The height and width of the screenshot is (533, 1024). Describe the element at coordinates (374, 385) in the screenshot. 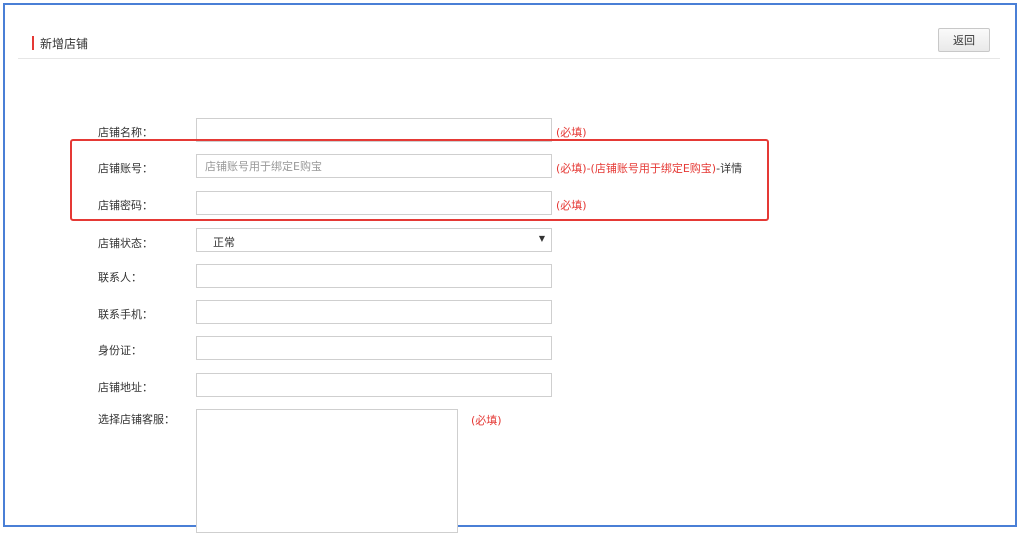

I see `store-address-input` at that location.